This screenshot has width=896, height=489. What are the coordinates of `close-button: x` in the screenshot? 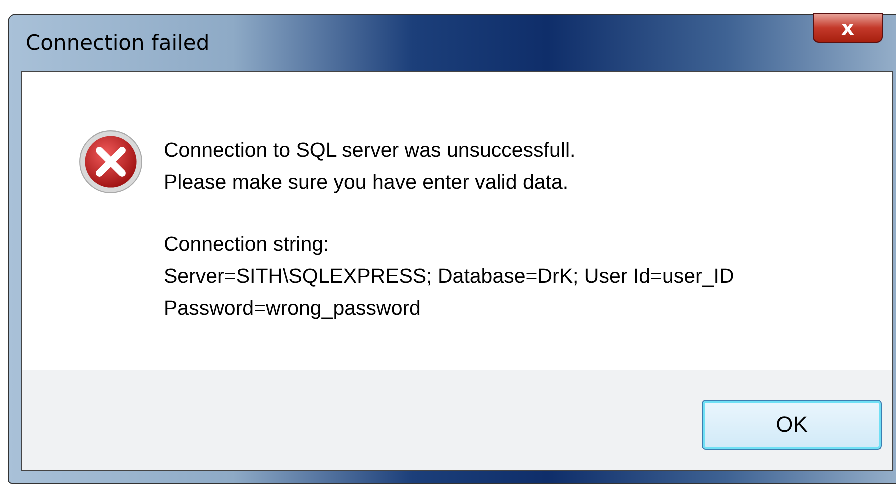 It's located at (848, 28).